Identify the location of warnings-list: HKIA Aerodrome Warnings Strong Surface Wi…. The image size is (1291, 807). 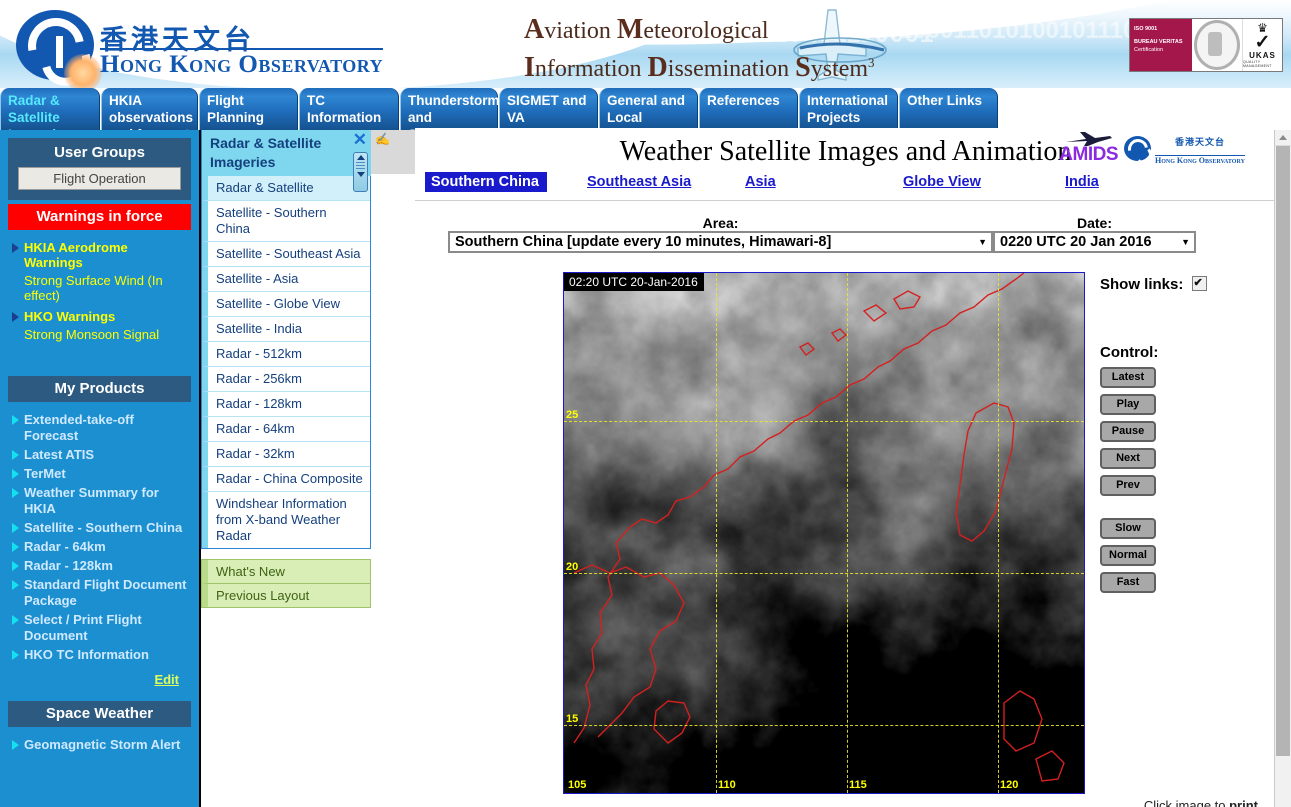
(99, 286).